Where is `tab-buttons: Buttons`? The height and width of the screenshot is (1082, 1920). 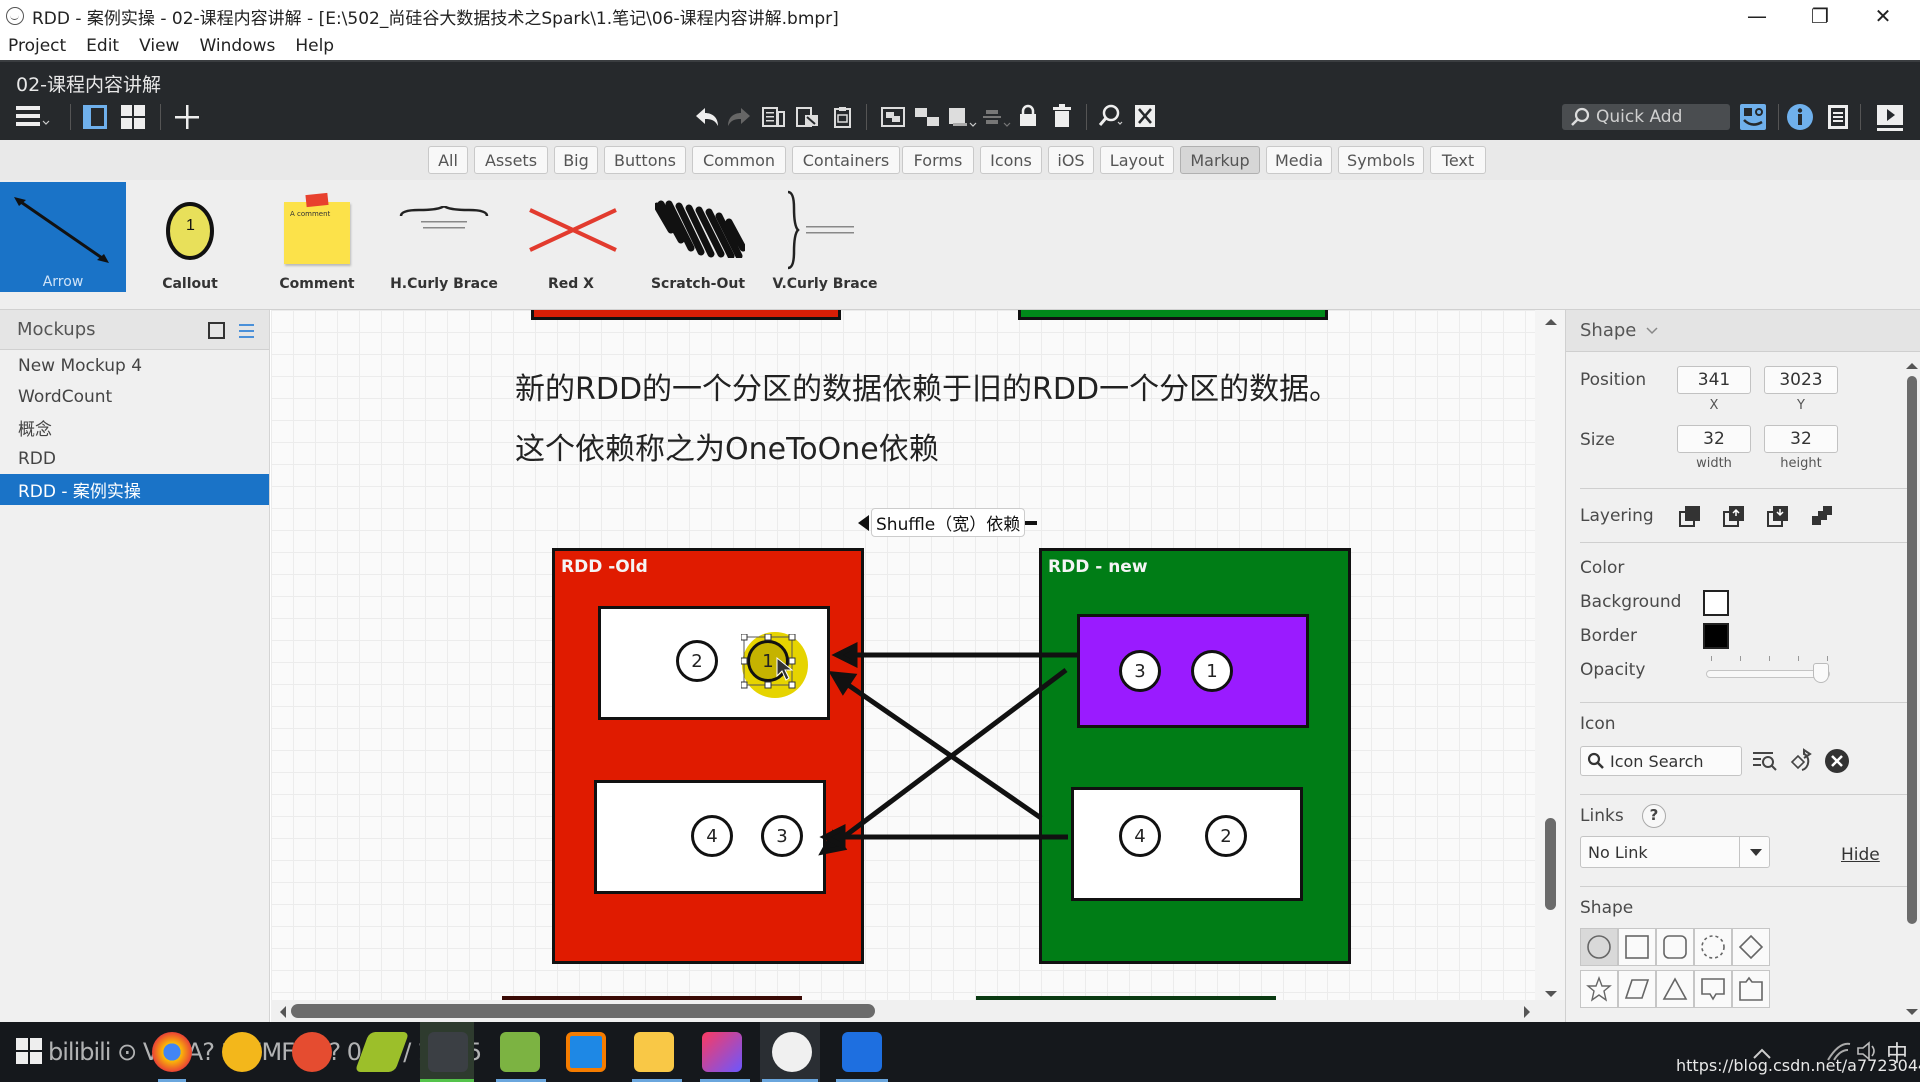 tab-buttons: Buttons is located at coordinates (645, 160).